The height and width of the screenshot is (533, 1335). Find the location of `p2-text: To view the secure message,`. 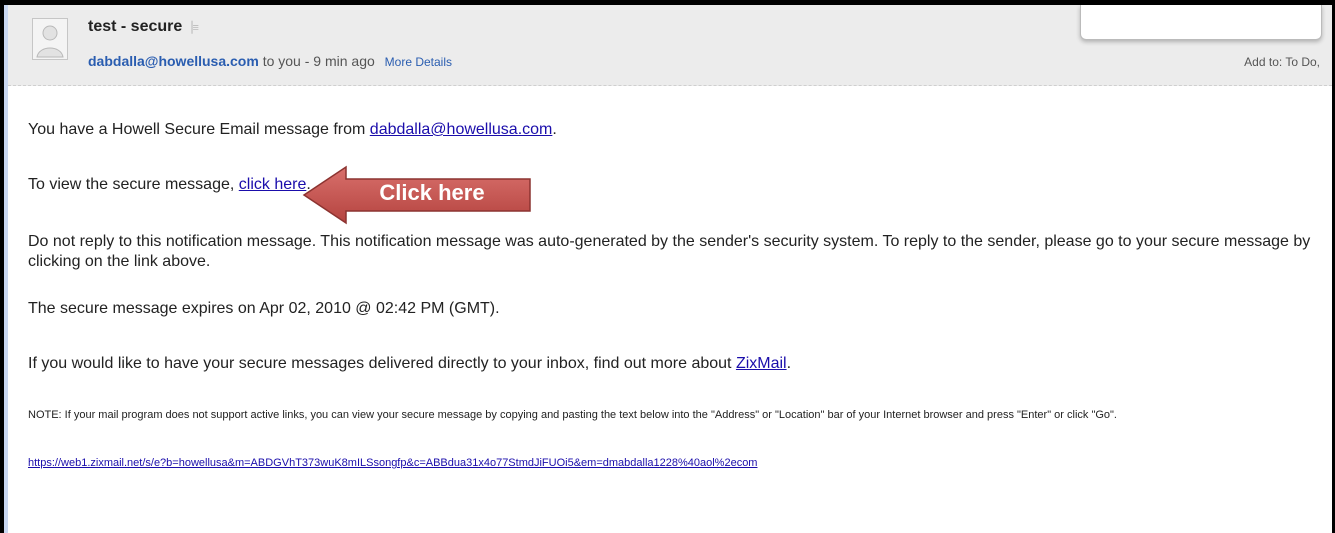

p2-text: To view the secure message, is located at coordinates (133, 184).